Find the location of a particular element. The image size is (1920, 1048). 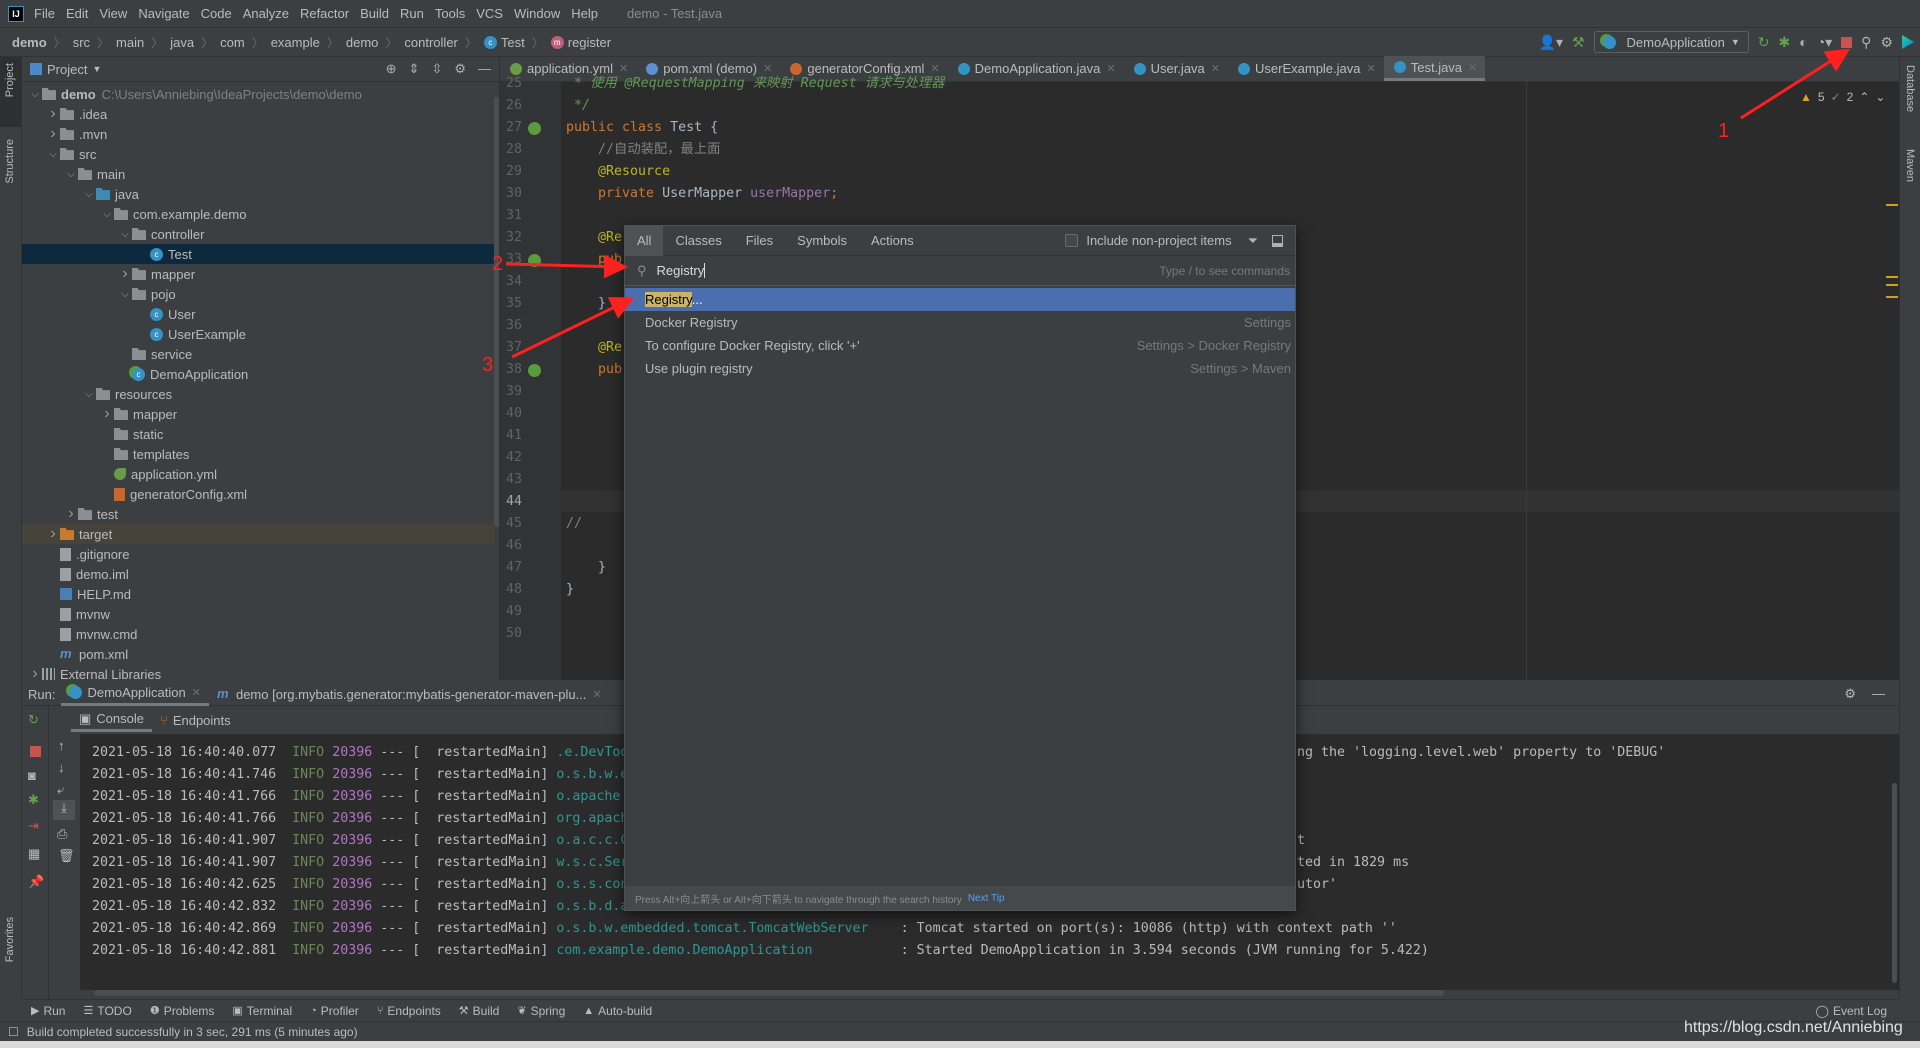

tree-item: c Test is located at coordinates (258, 254).